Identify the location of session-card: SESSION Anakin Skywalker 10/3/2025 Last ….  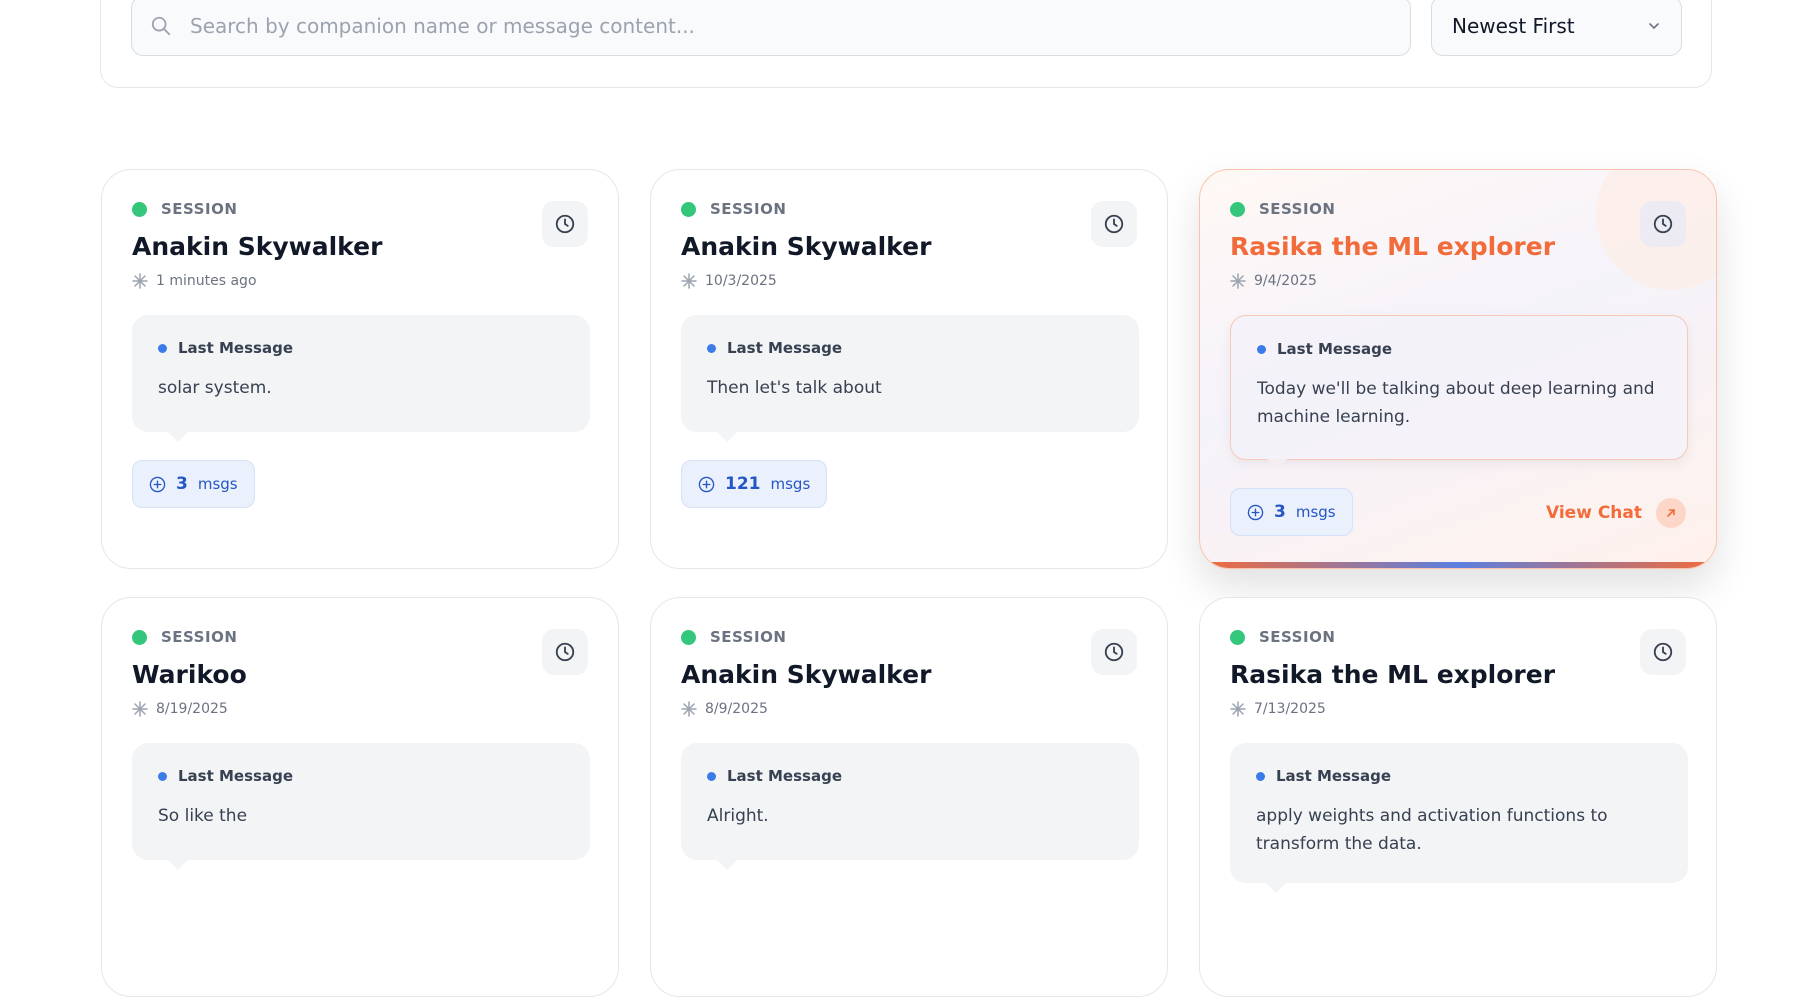
(909, 369).